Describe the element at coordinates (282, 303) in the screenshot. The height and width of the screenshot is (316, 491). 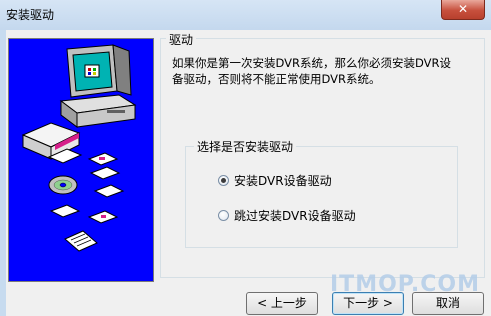
I see `back-button: < 上一步` at that location.